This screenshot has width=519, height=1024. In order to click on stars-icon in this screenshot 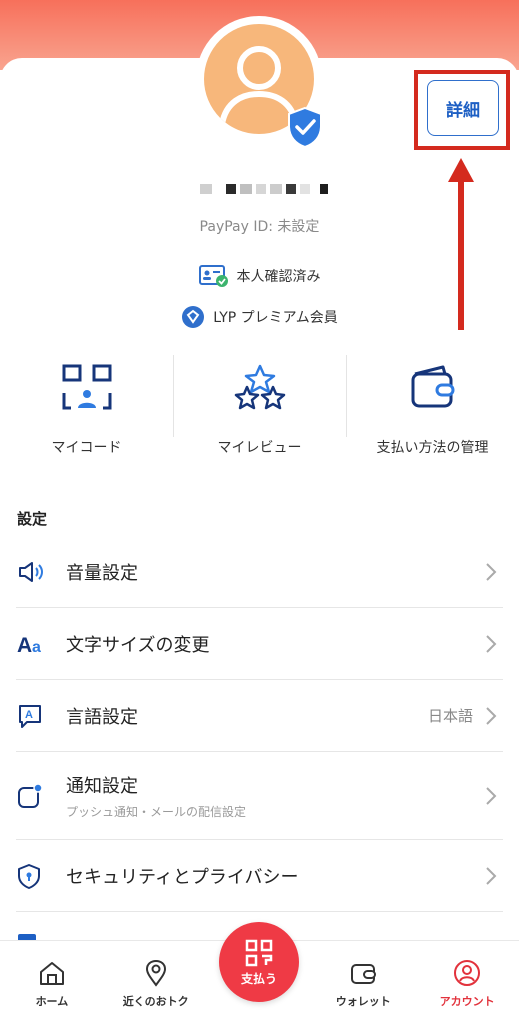, I will do `click(260, 387)`.